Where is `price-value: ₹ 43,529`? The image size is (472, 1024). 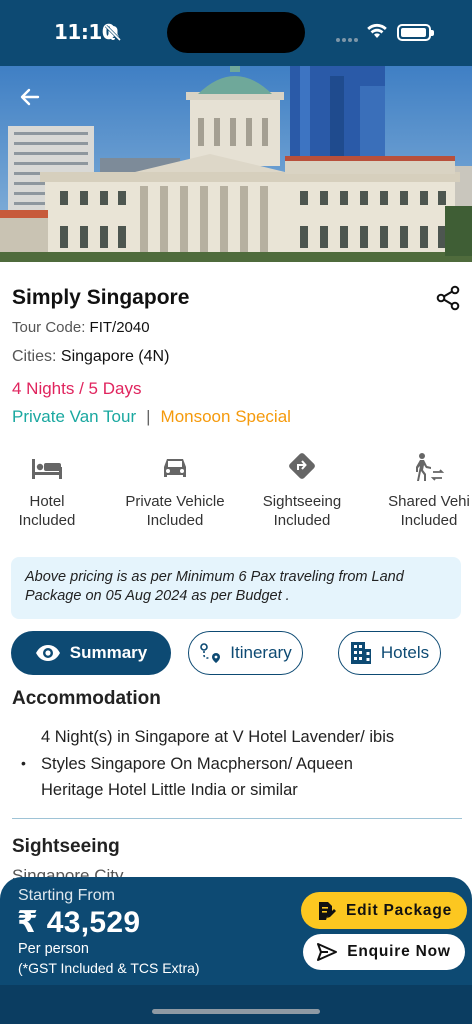
price-value: ₹ 43,529 is located at coordinates (79, 922).